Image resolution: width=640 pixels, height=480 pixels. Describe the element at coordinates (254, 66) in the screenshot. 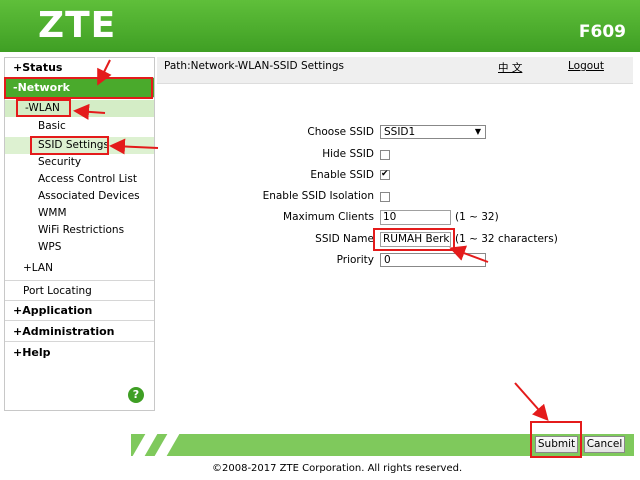

I see `breadcrumb: Path:Network-WLAN-SSID Settings` at that location.